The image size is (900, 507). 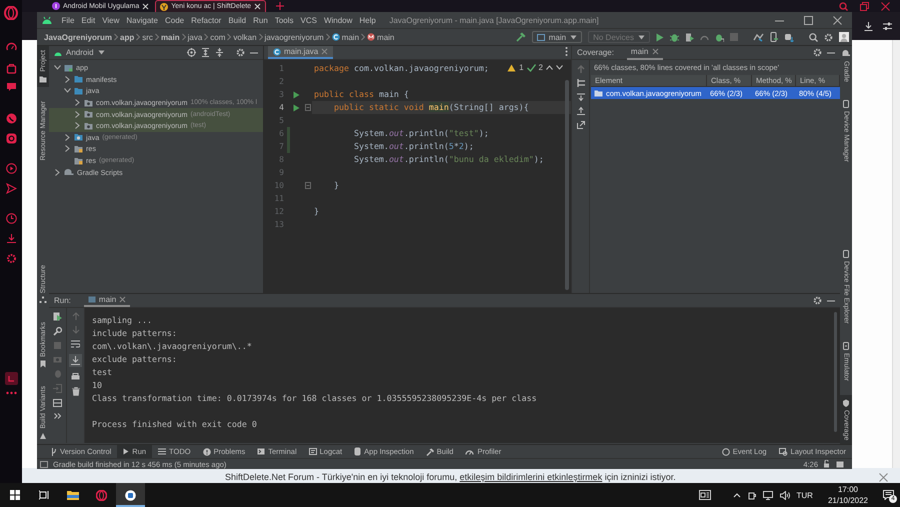 What do you see at coordinates (127, 37) in the screenshot?
I see `breadcrumb: app` at bounding box center [127, 37].